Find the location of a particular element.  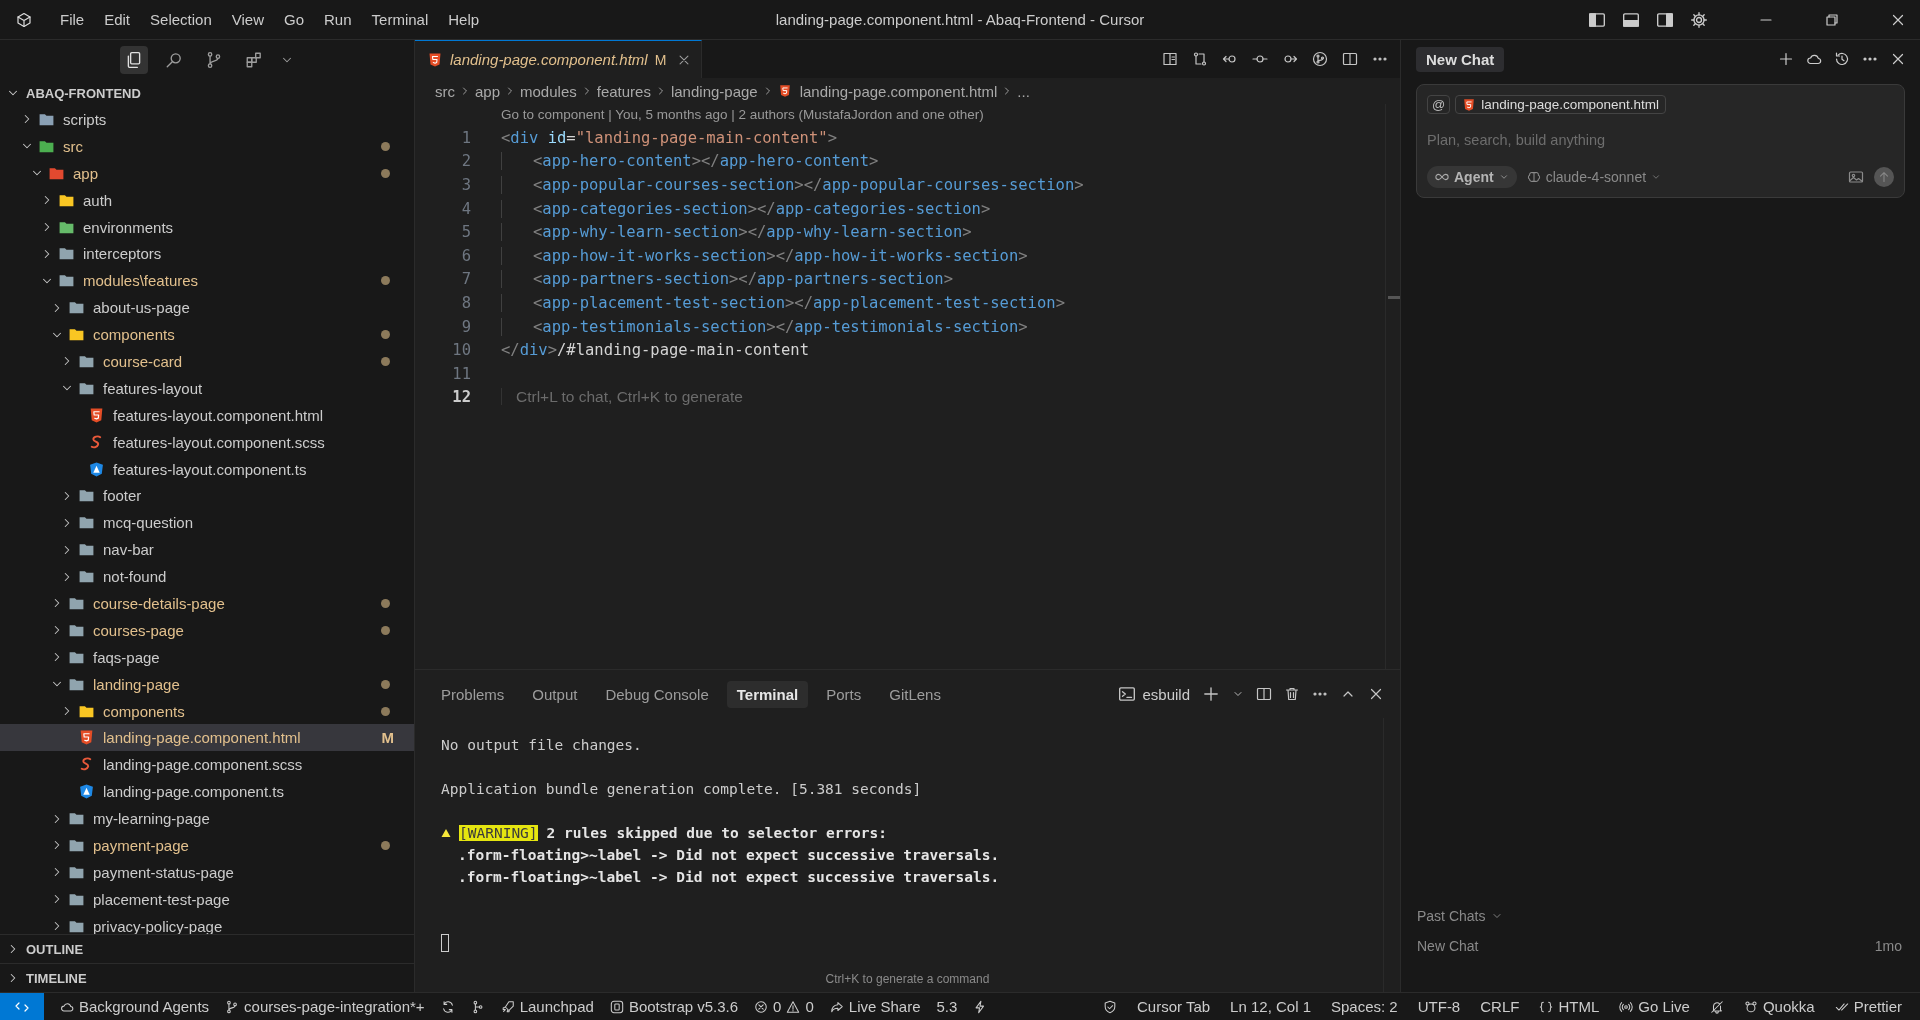

image-icon is located at coordinates (1856, 177).